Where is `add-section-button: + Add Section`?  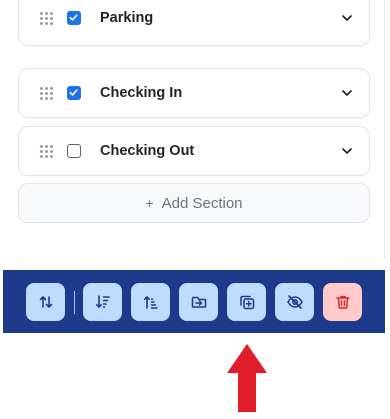
add-section-button: + Add Section is located at coordinates (194, 203).